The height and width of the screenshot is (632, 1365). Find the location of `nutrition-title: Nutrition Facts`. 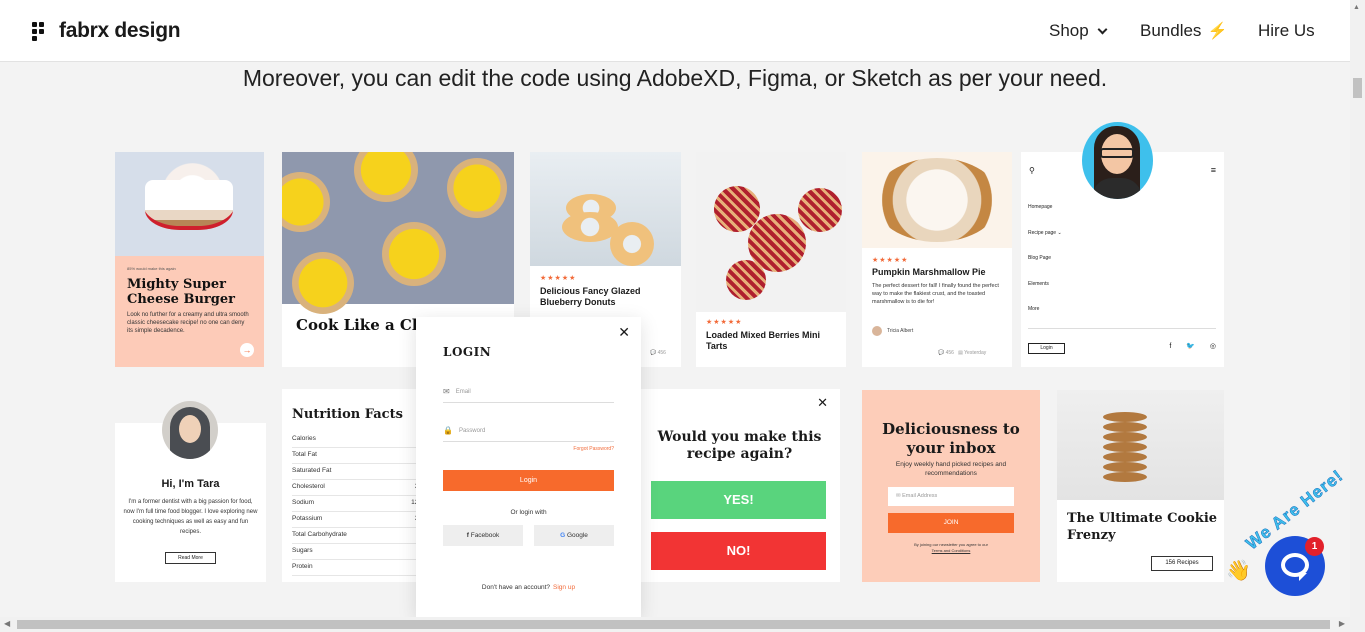

nutrition-title: Nutrition Facts is located at coordinates (347, 414).